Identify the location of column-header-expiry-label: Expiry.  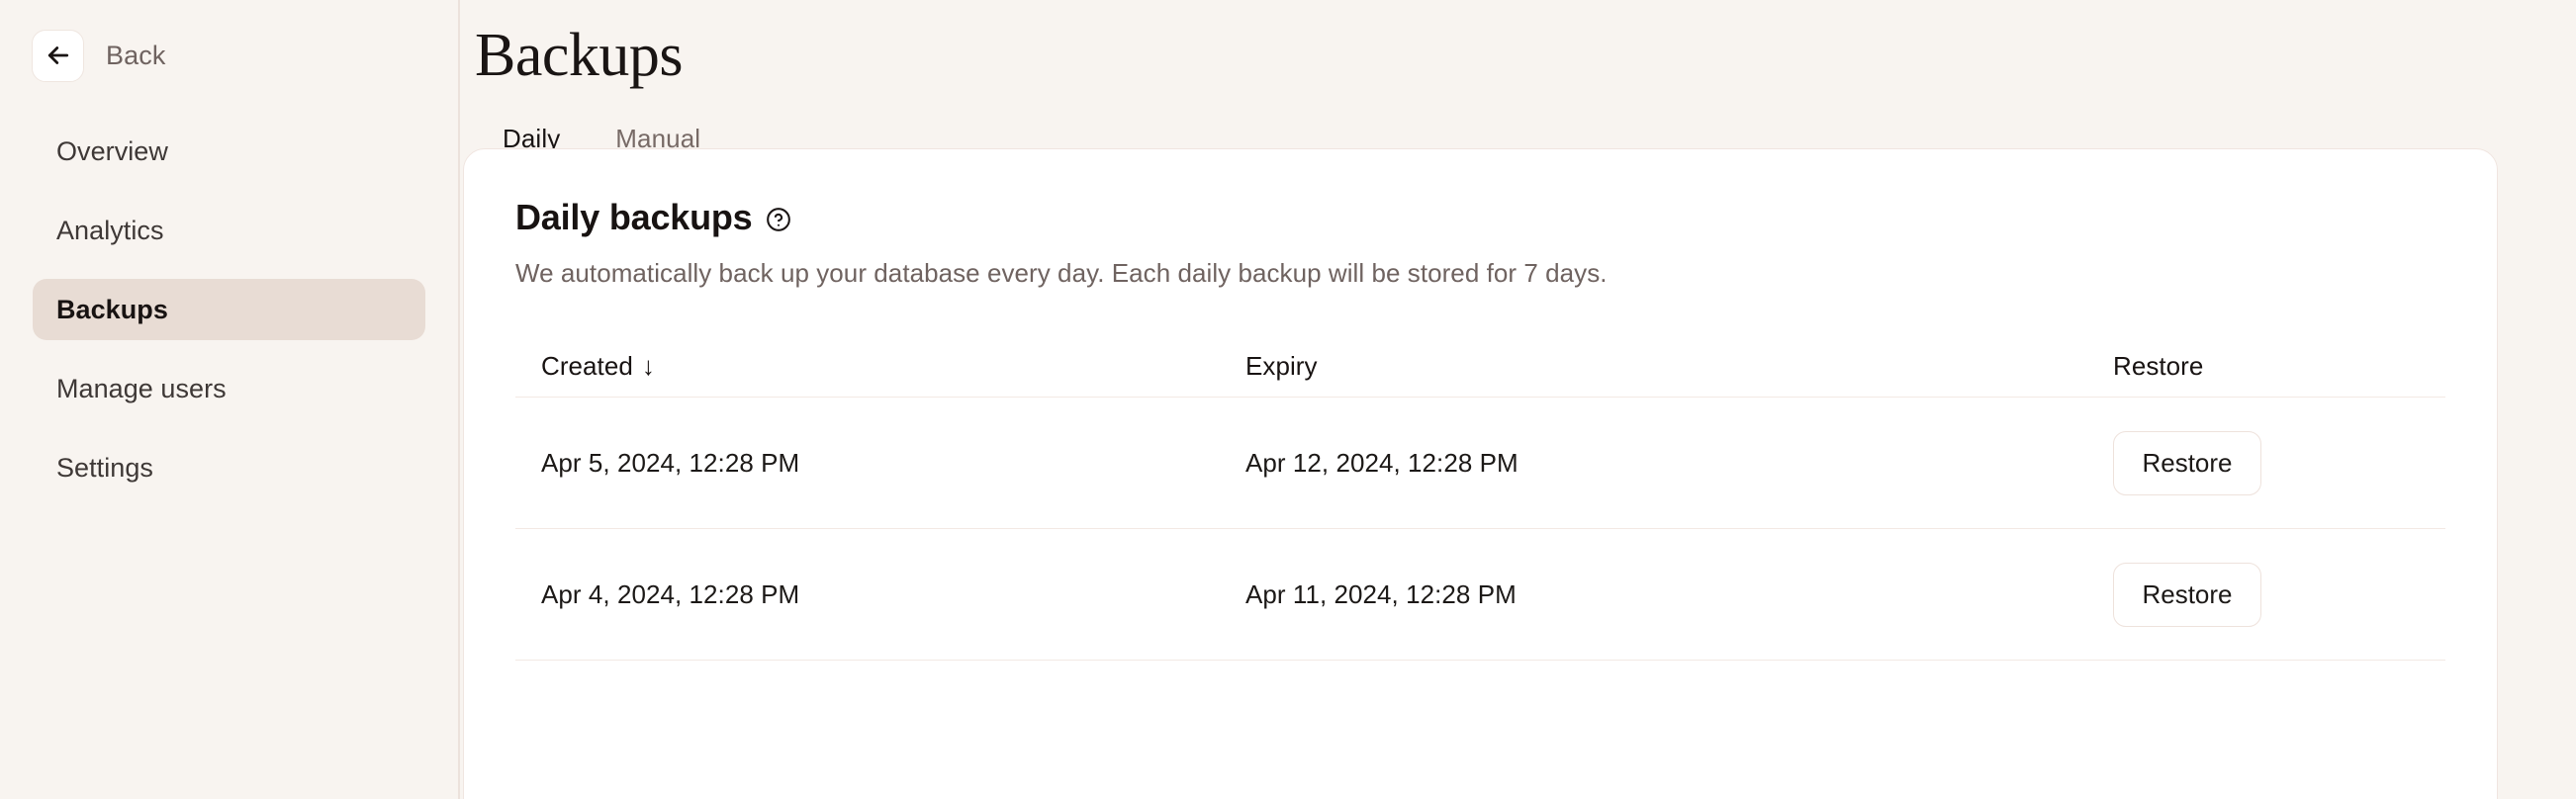
(1281, 366).